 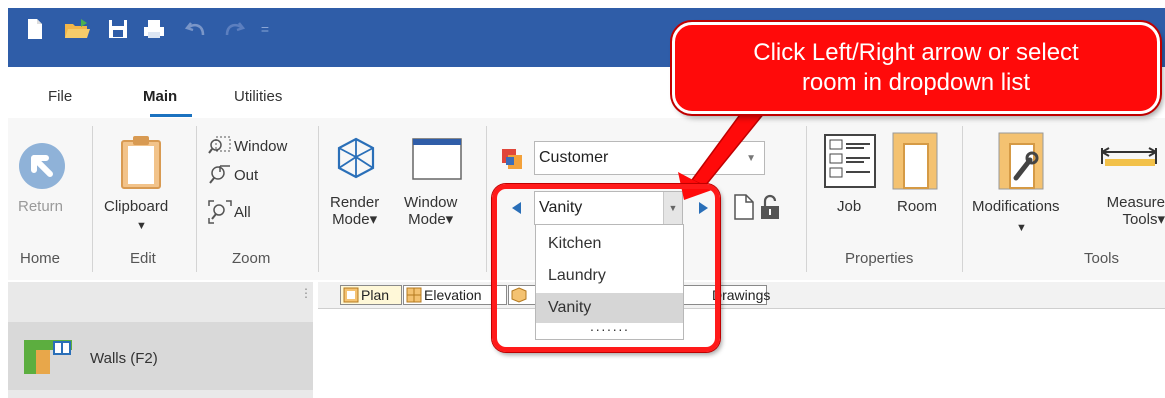 I want to click on callout-line-2: room in dropdown list, so click(x=916, y=82).